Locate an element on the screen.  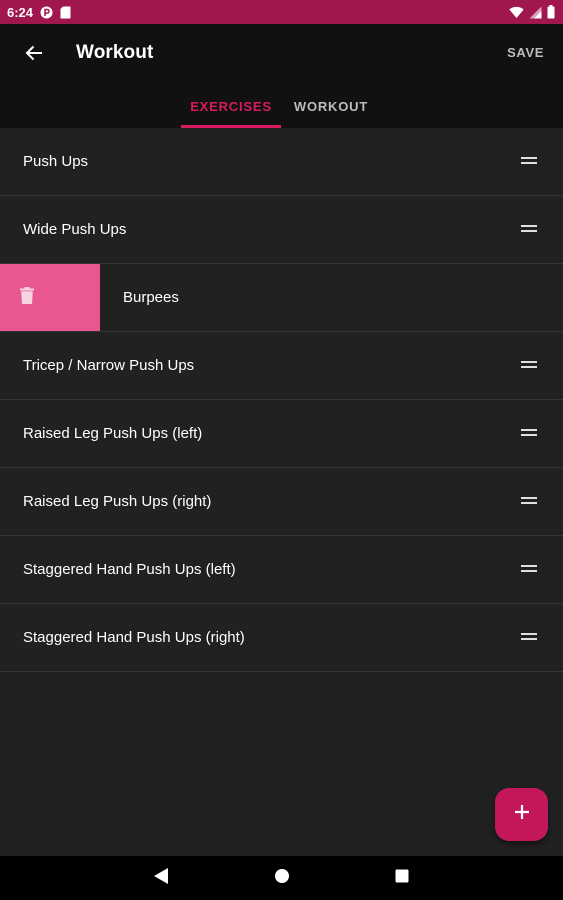
system-nav-bar is located at coordinates (281, 878).